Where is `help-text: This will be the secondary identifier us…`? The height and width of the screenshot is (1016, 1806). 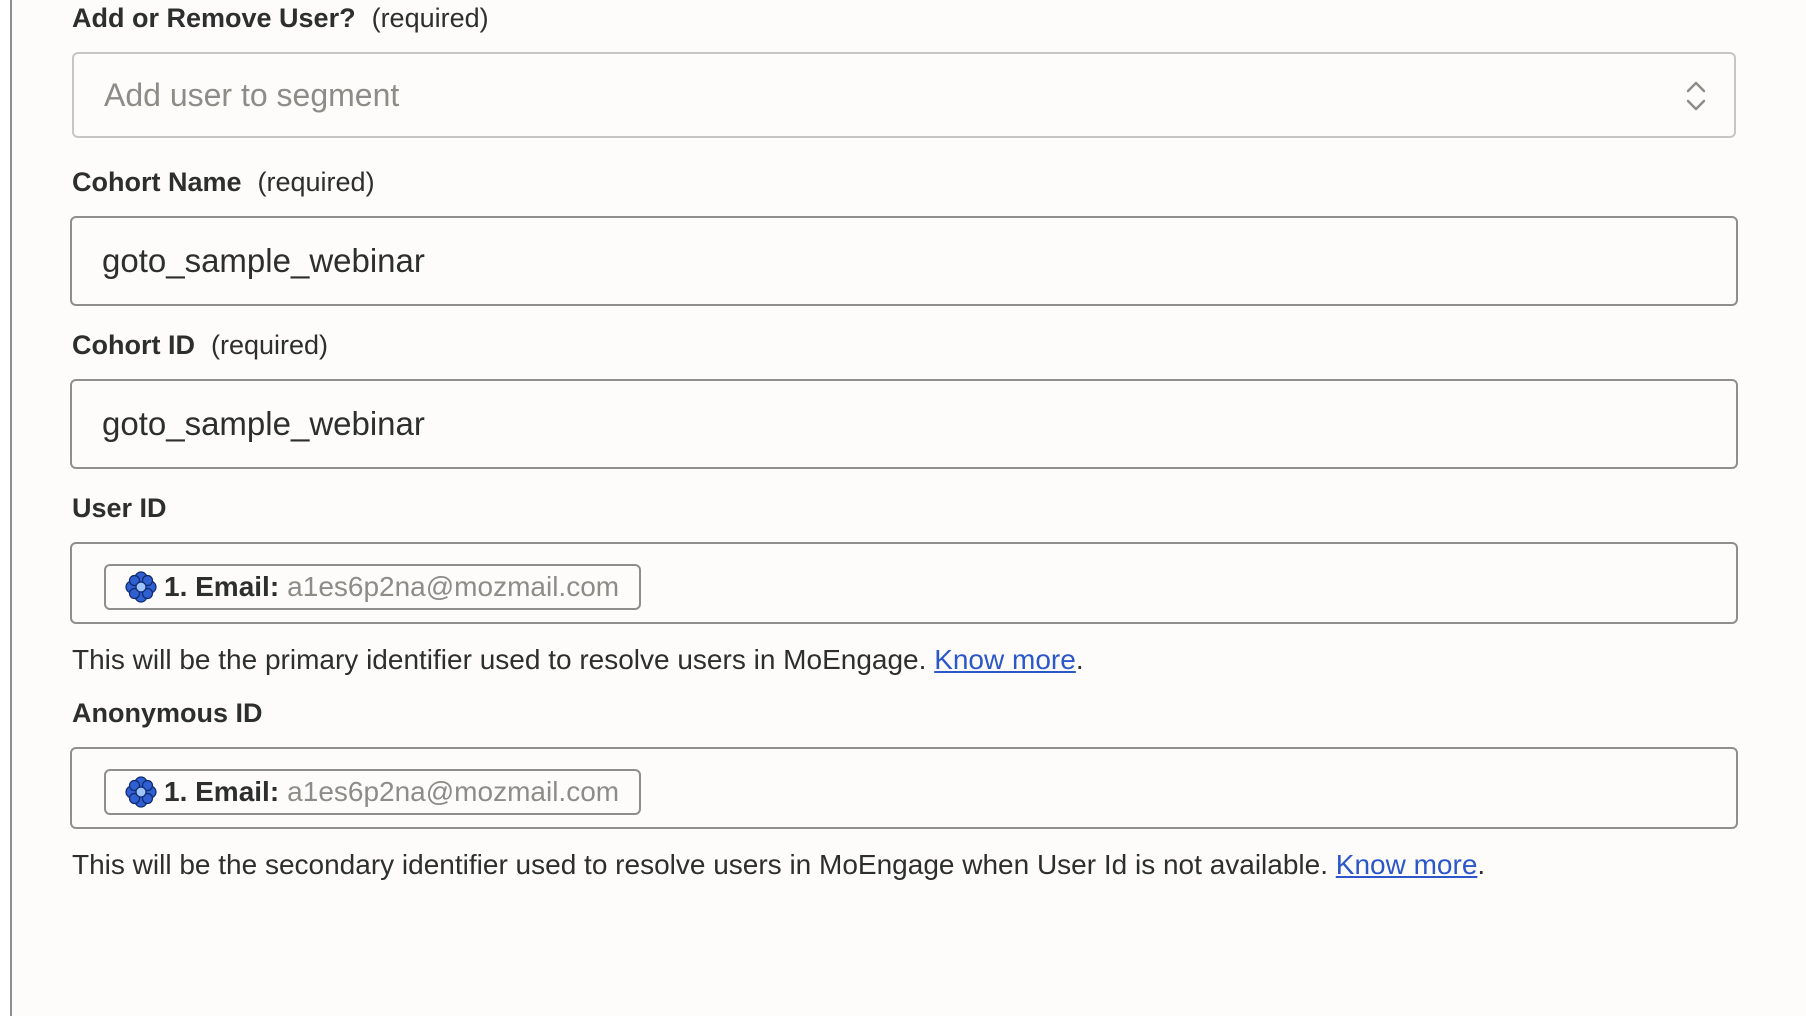 help-text: This will be the secondary identifier us… is located at coordinates (778, 865).